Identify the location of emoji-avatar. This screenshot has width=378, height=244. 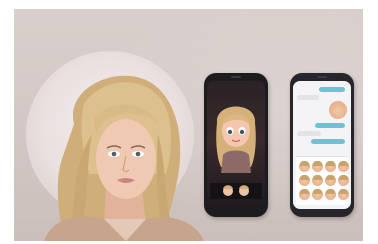
(236, 152).